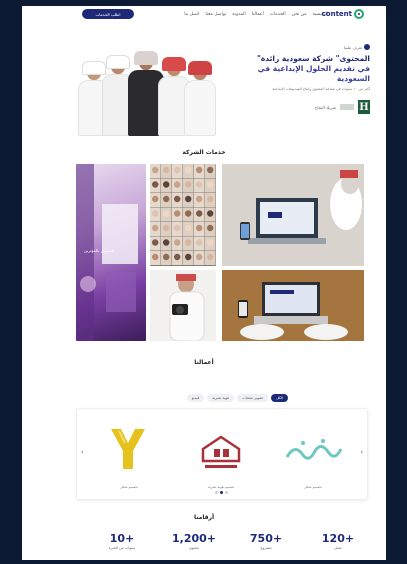 The width and height of the screenshot is (407, 564). I want to click on service-tile-photography, so click(183, 305).